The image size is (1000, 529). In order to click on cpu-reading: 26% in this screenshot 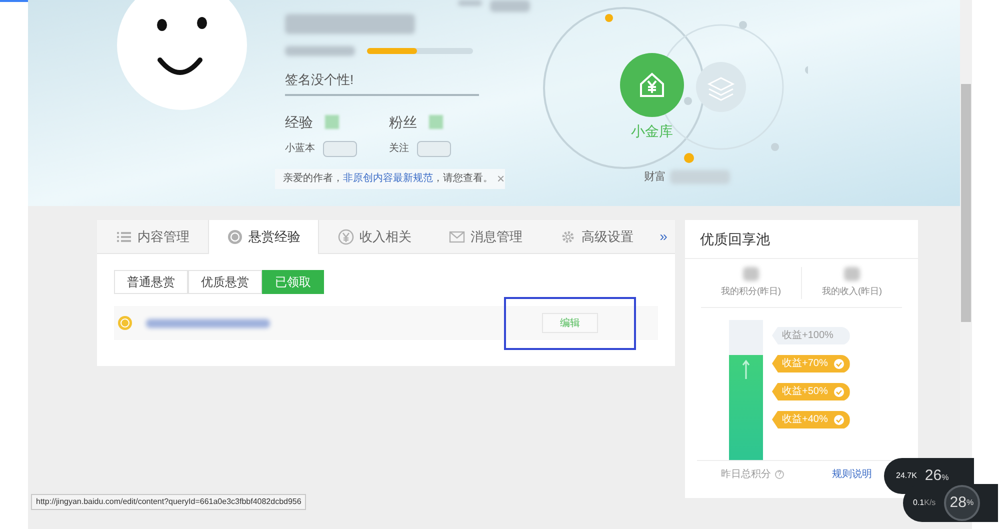, I will do `click(936, 476)`.